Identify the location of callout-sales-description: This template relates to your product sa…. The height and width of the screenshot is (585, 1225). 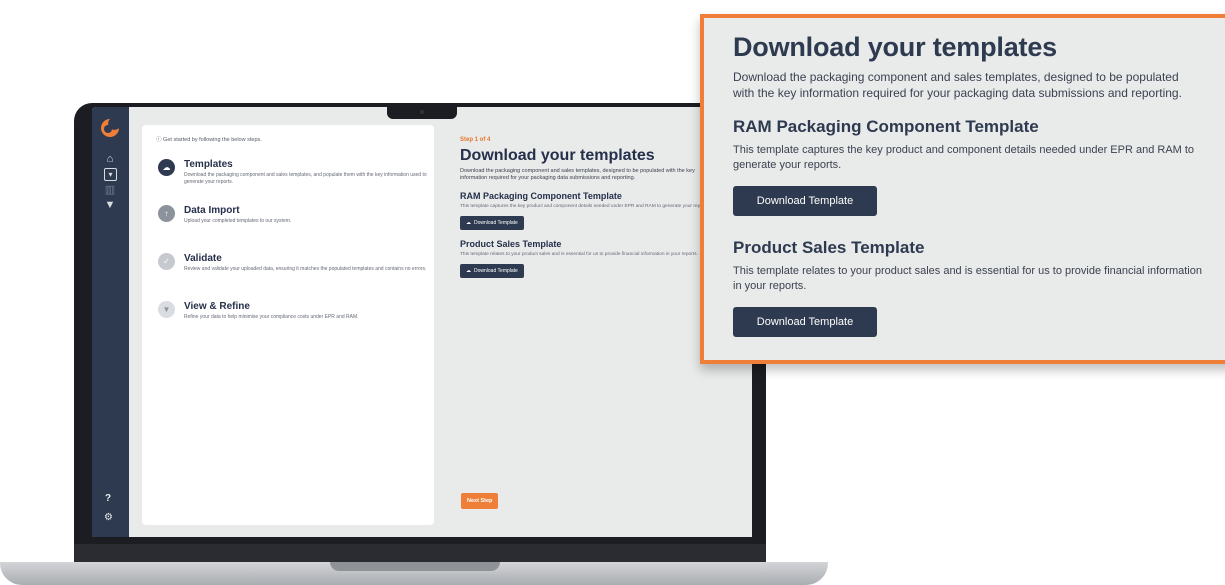
(967, 278).